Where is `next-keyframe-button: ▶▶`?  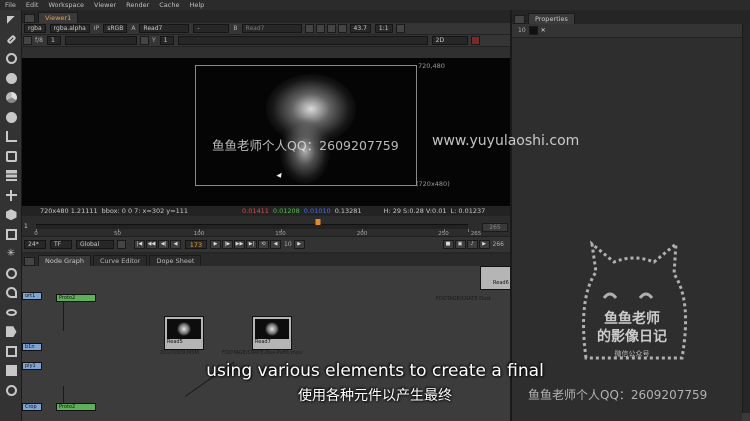 next-keyframe-button: ▶▶ is located at coordinates (239, 244).